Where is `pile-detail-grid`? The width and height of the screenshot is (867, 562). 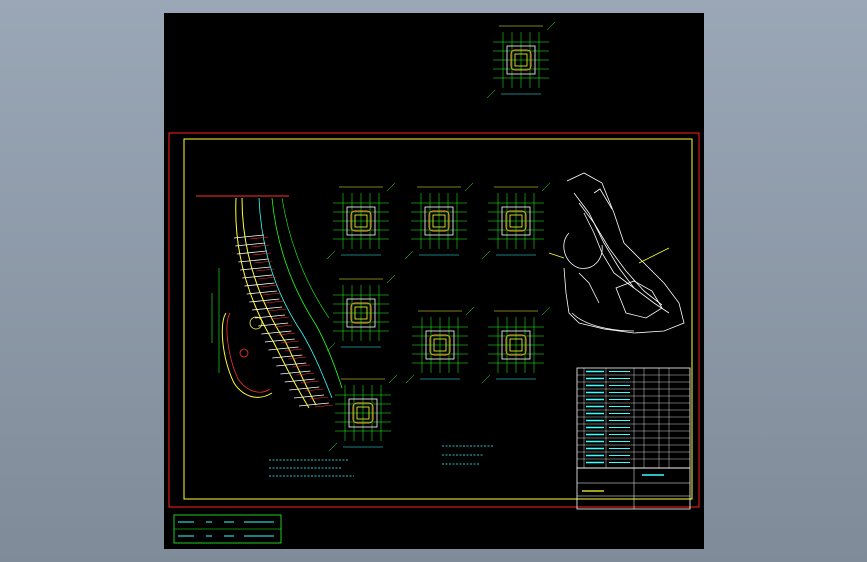 pile-detail-grid is located at coordinates (438, 317).